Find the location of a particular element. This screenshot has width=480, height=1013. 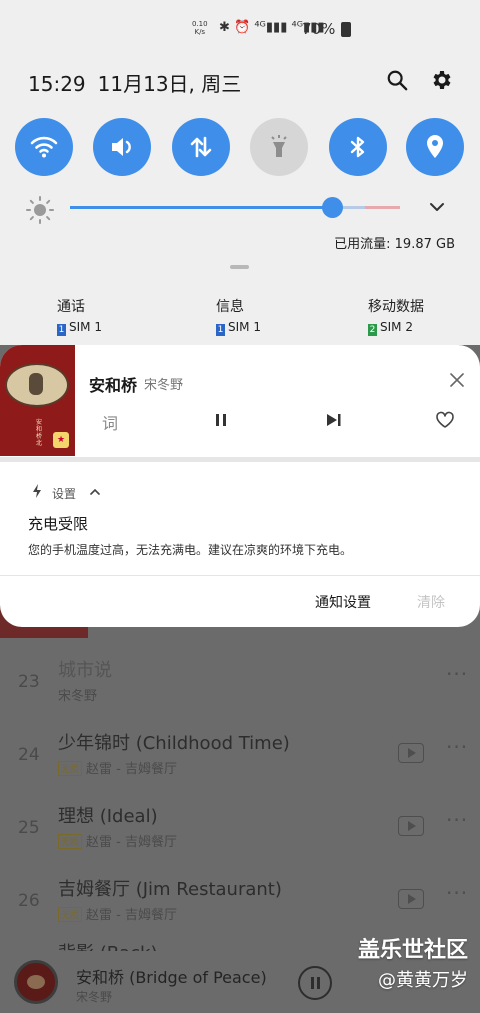

bluetooth-toggle is located at coordinates (358, 147).